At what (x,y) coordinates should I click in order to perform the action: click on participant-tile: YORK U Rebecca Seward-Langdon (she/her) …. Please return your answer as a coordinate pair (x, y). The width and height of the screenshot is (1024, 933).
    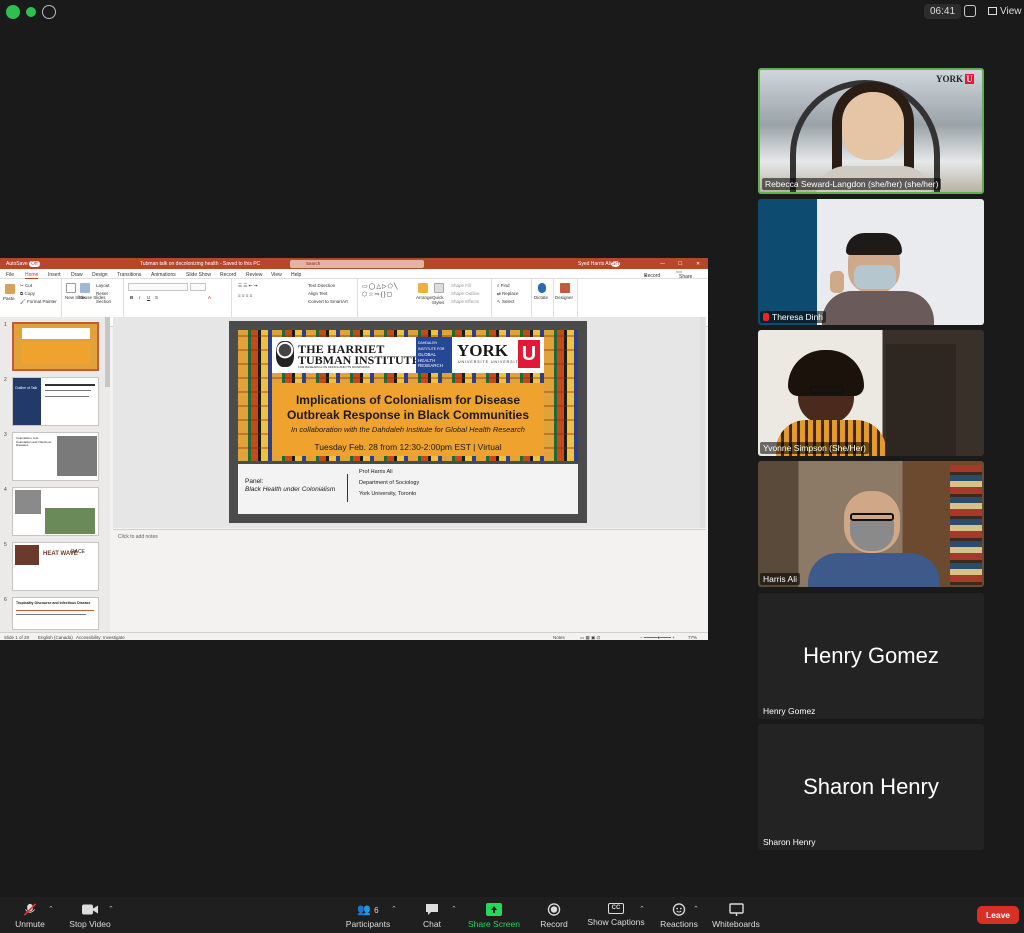
    Looking at the image, I should click on (871, 131).